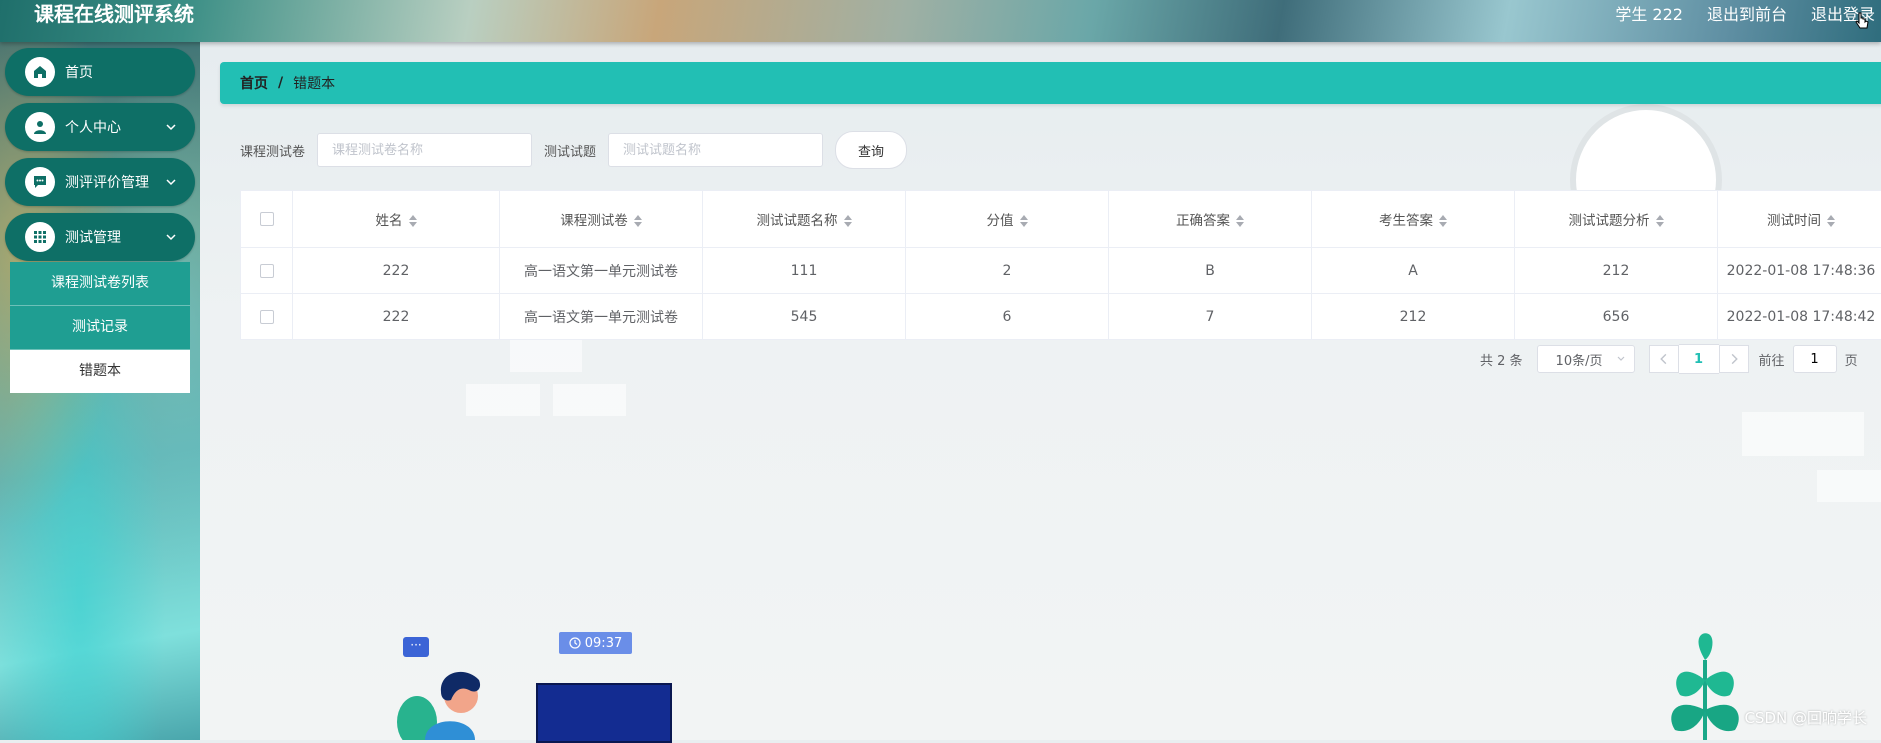  What do you see at coordinates (1616, 317) in the screenshot?
I see `table-cell: 656` at bounding box center [1616, 317].